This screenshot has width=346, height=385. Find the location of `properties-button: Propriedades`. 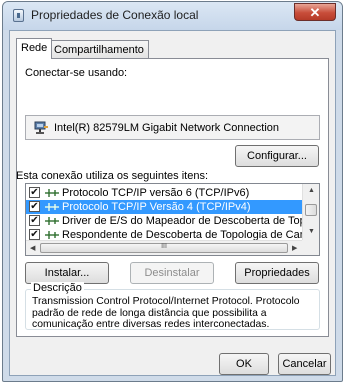

properties-button: Propriedades is located at coordinates (277, 273).